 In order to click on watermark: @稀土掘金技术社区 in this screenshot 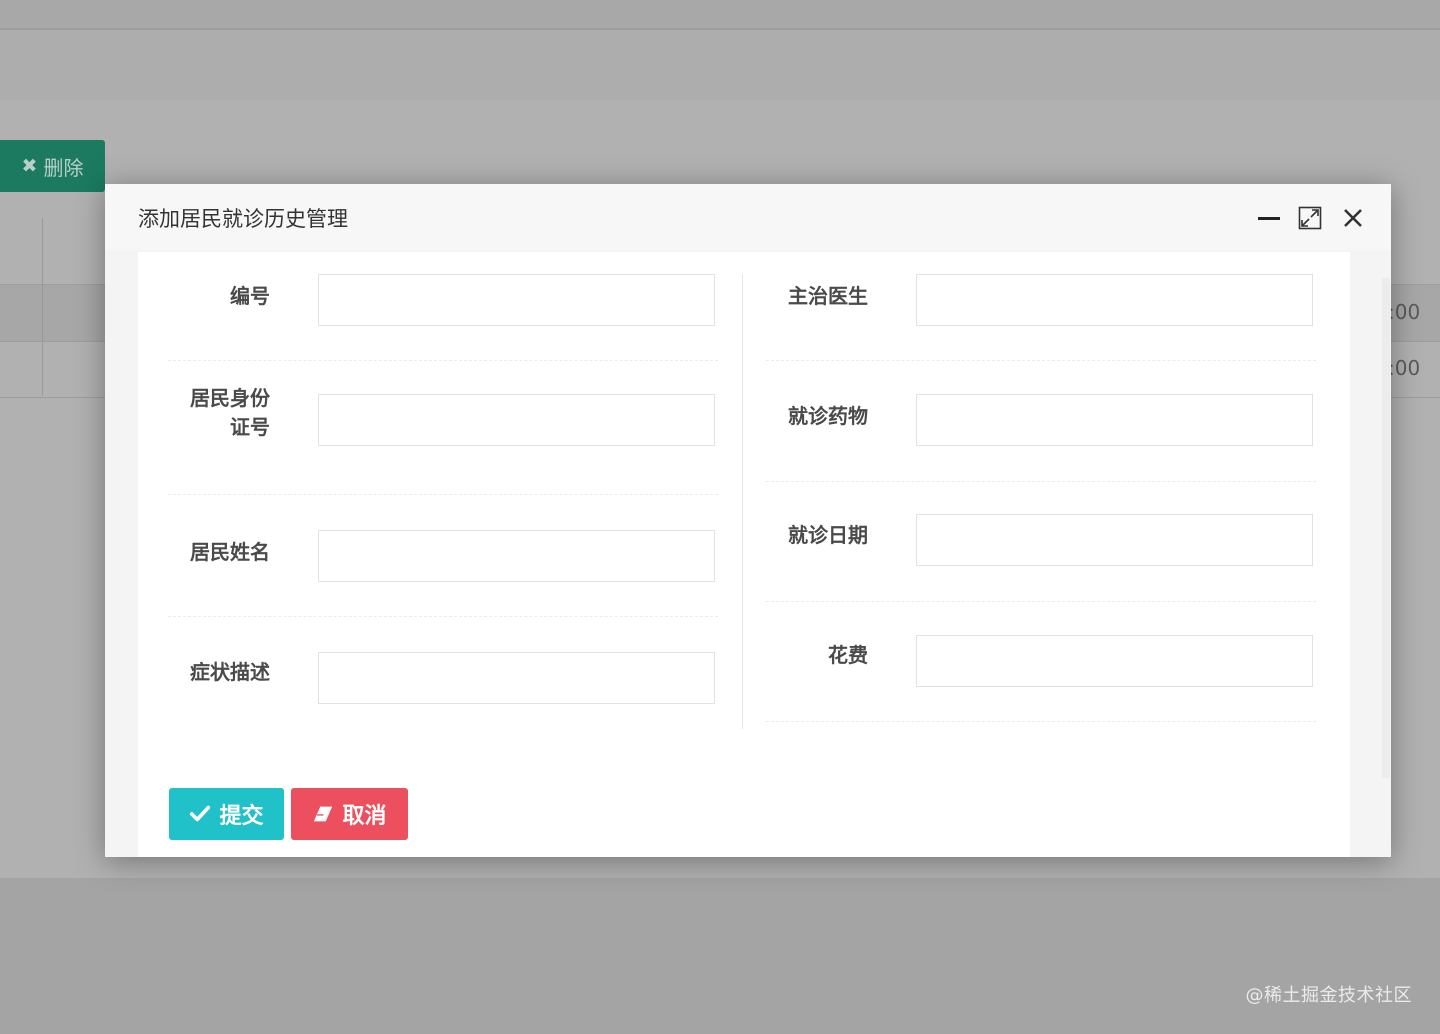, I will do `click(1328, 995)`.